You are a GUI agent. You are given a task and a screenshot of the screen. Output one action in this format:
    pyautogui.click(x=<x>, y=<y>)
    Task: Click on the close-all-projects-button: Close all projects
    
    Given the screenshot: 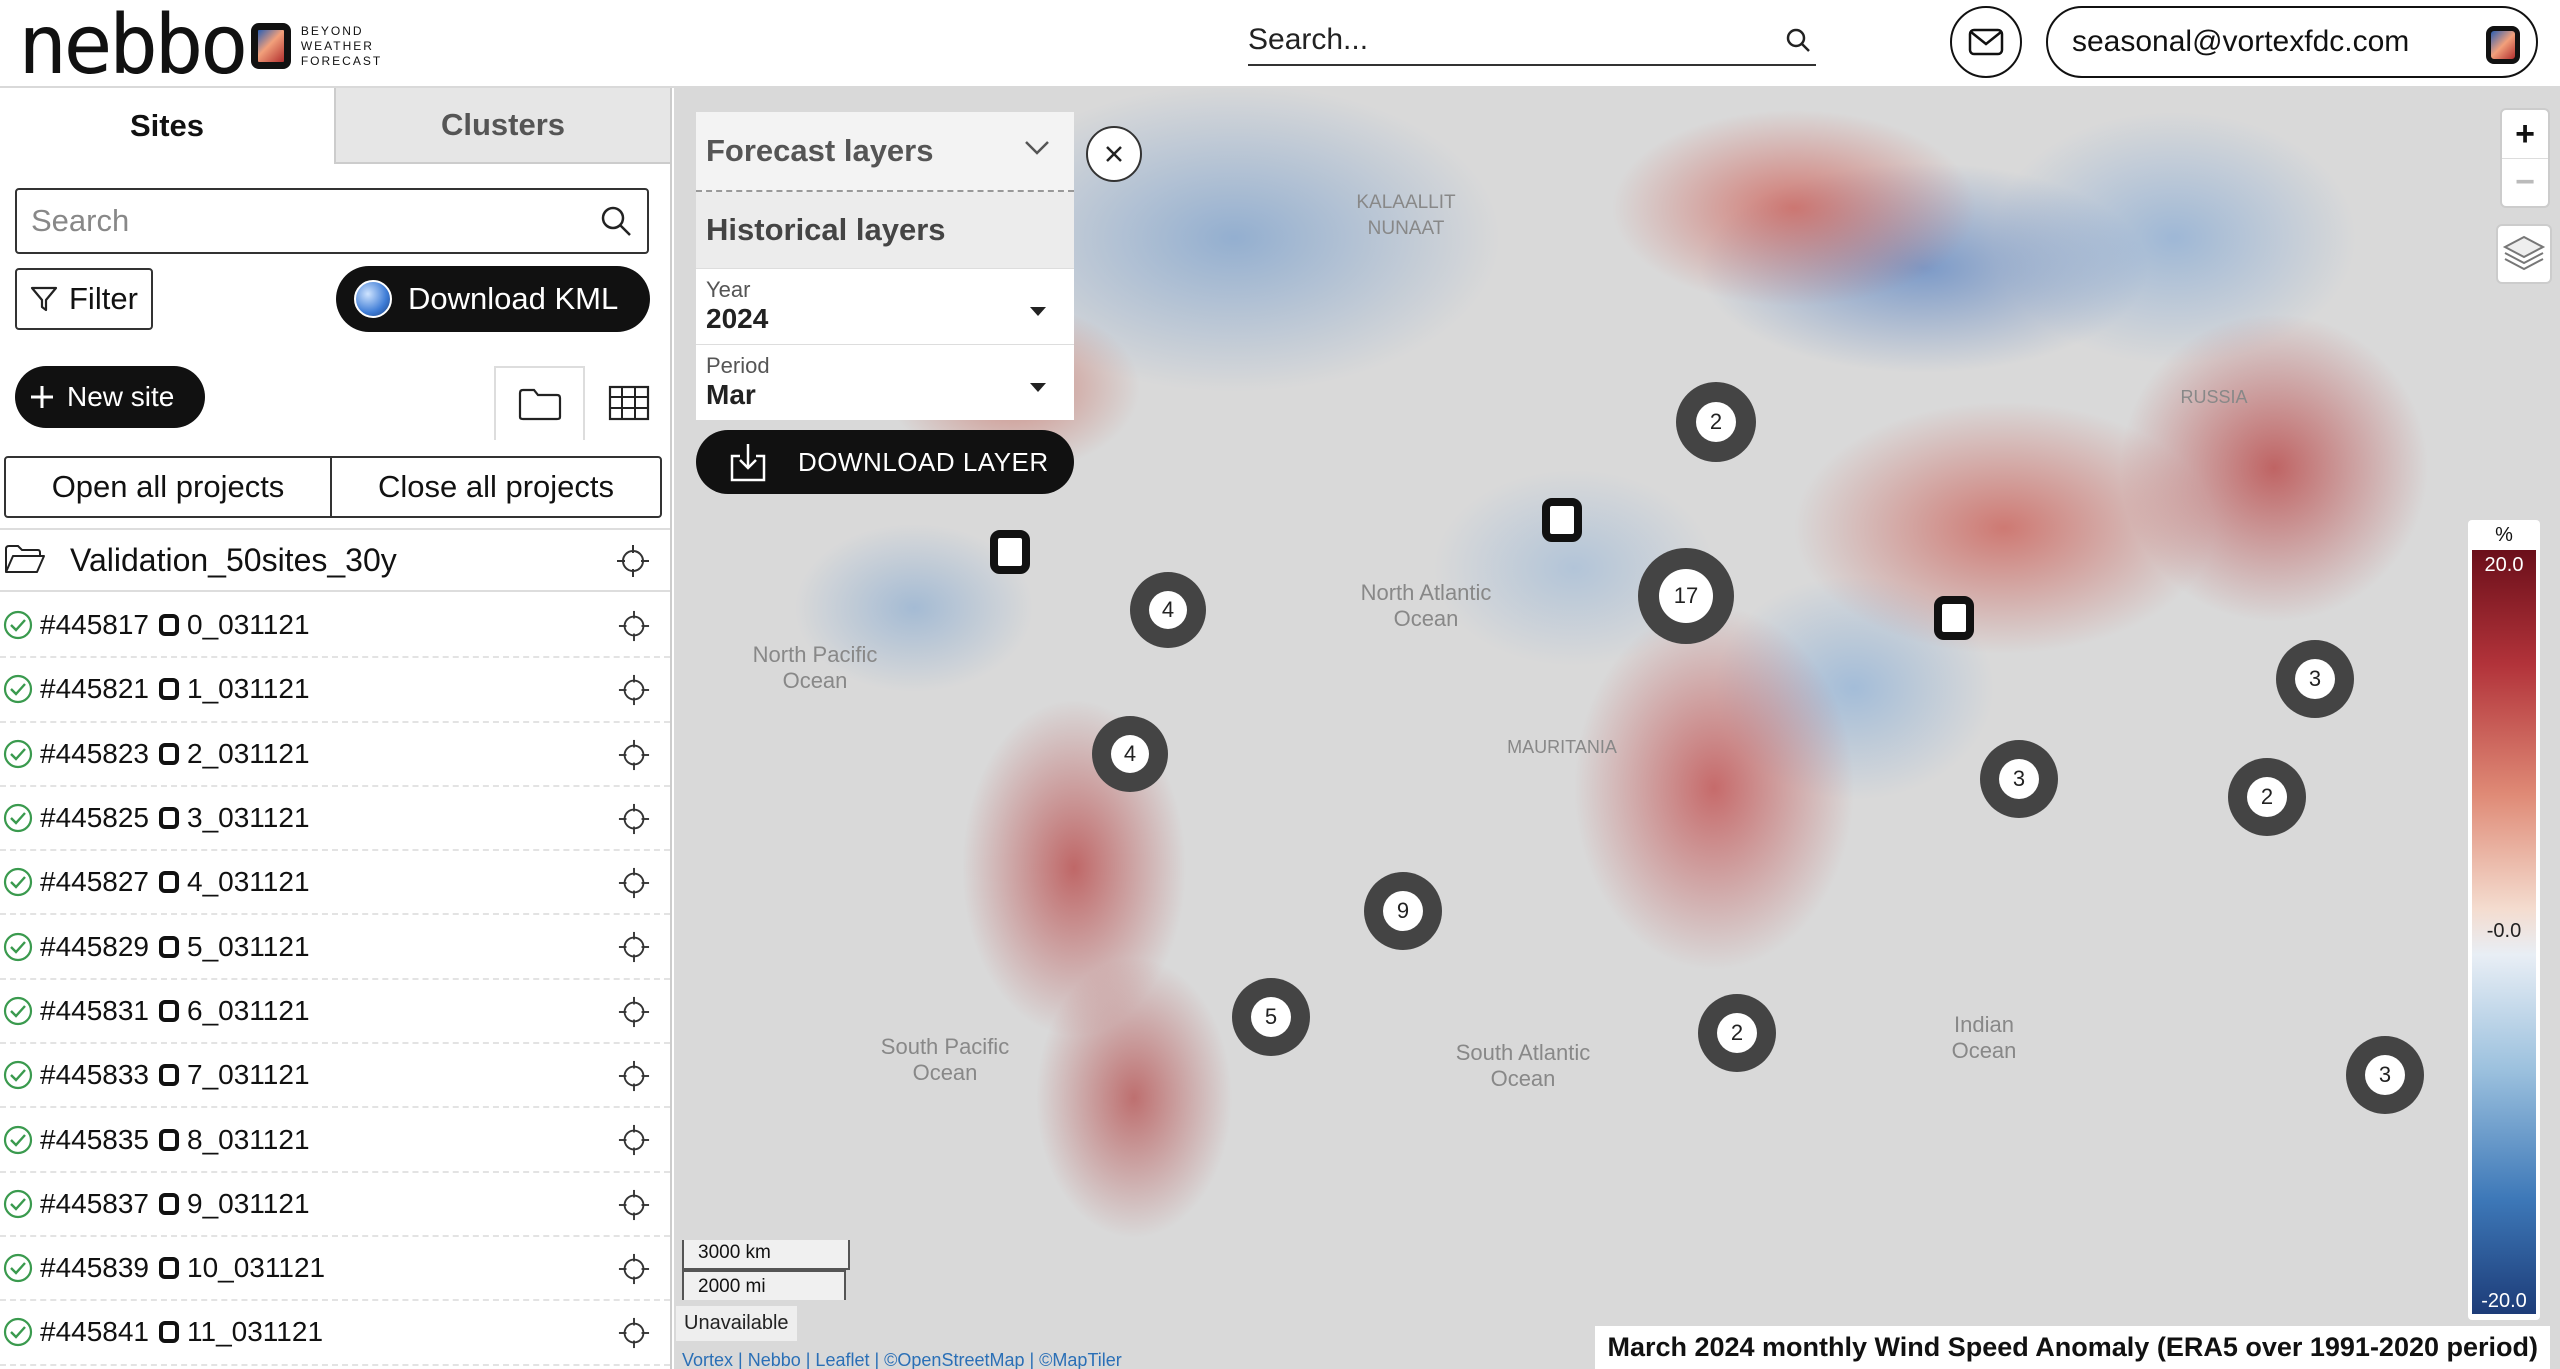 What is the action you would take?
    pyautogui.click(x=496, y=487)
    